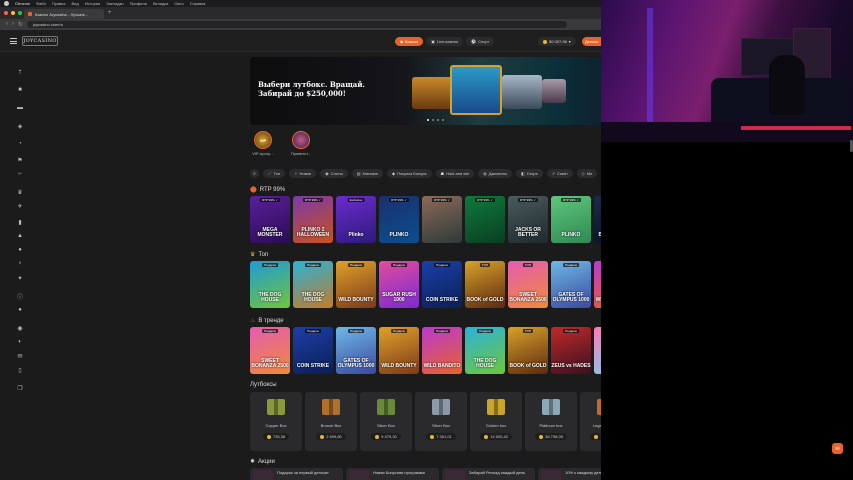  I want to click on back-icon: ‹, so click(7, 24).